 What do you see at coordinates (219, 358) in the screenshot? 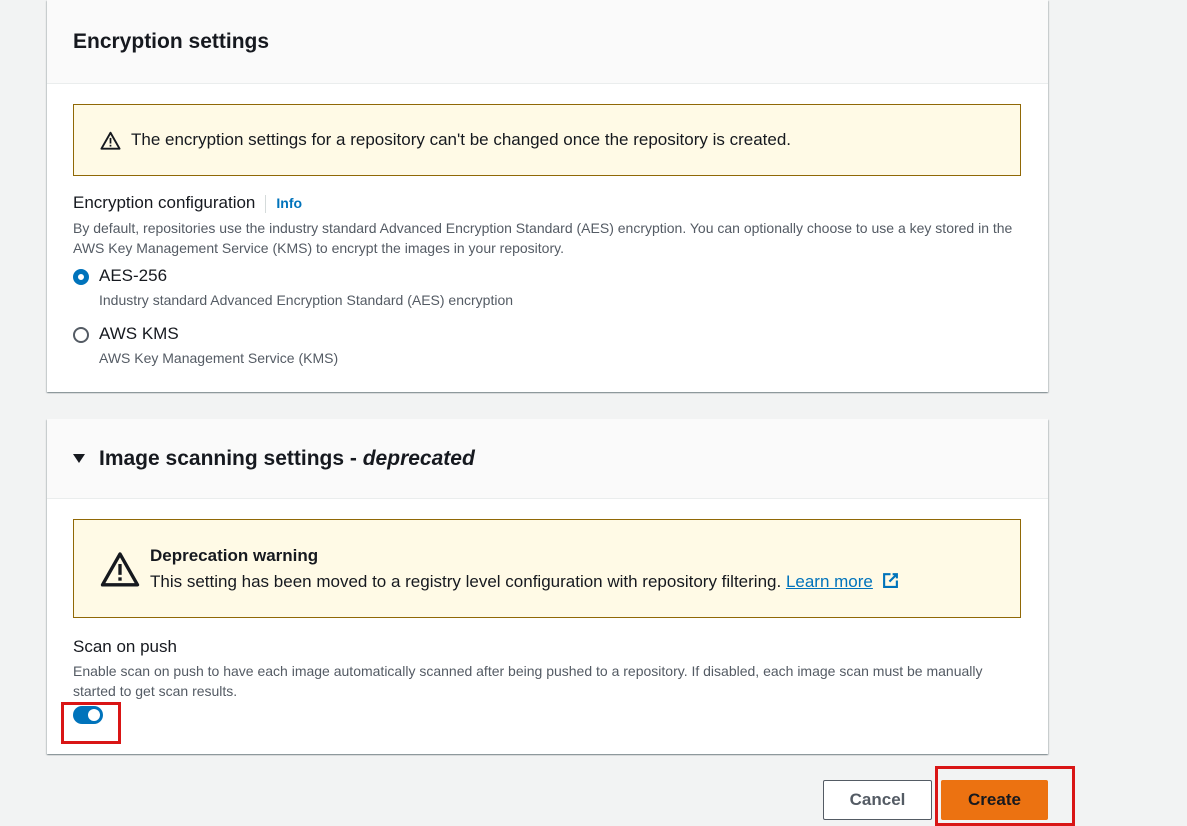
I see `kms-description: AWS Key Management Service (KMS)` at bounding box center [219, 358].